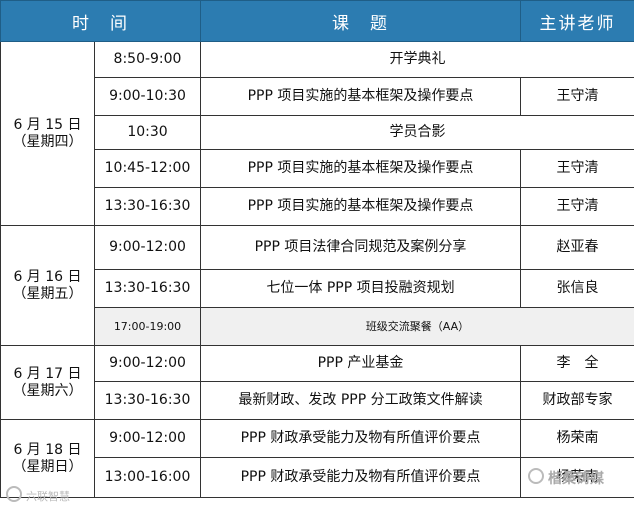 Image resolution: width=634 pixels, height=506 pixels. I want to click on time-cell: 17:00-19:00, so click(147, 326).